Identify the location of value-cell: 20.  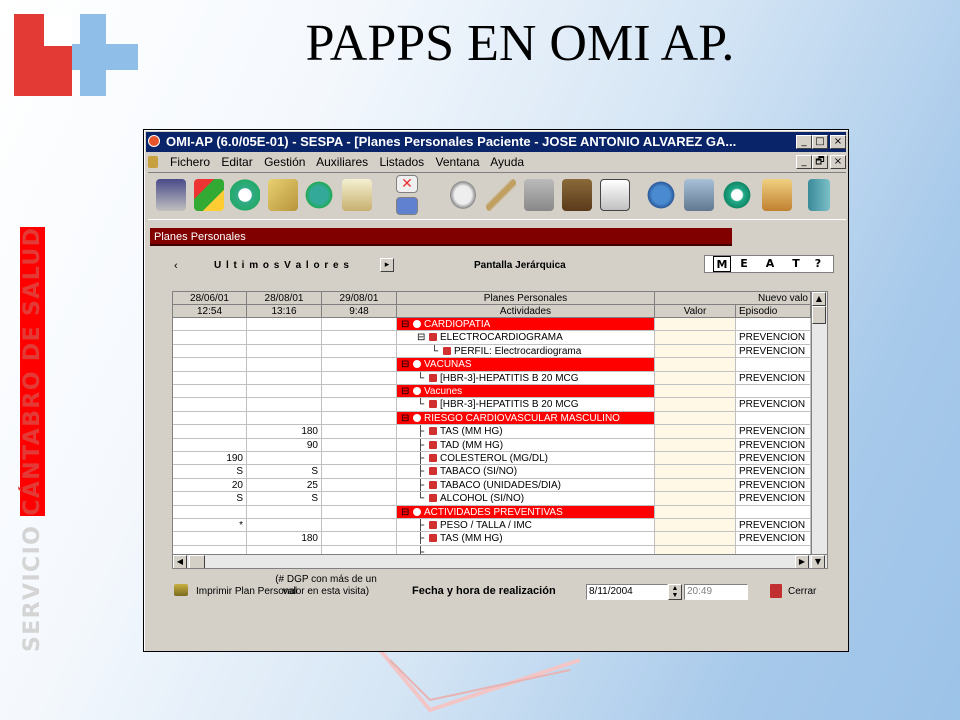
(210, 485).